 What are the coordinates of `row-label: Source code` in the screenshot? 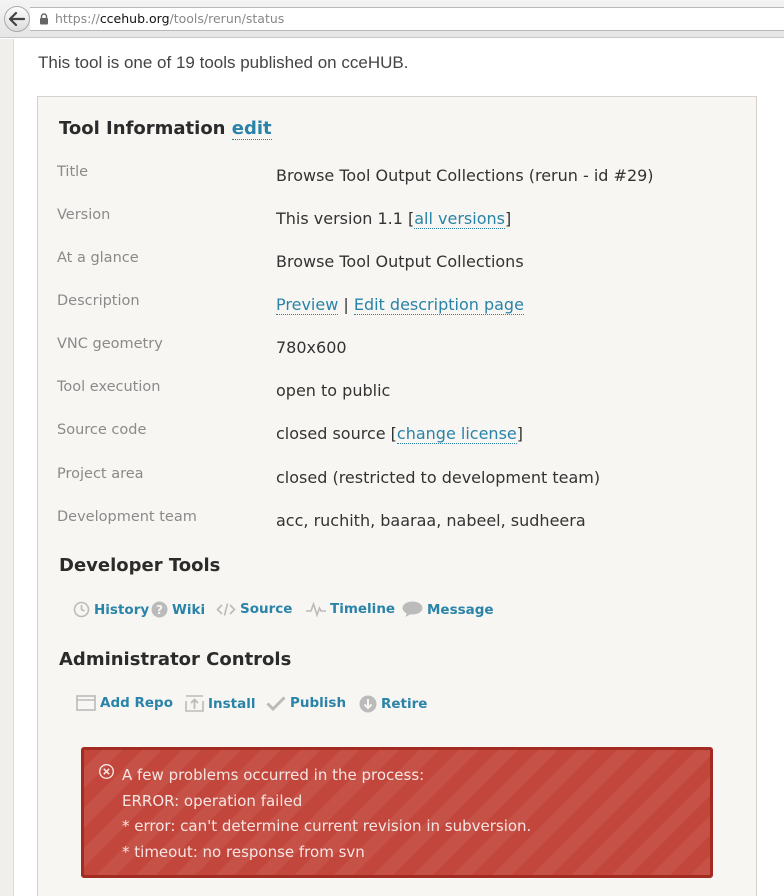 It's located at (102, 430).